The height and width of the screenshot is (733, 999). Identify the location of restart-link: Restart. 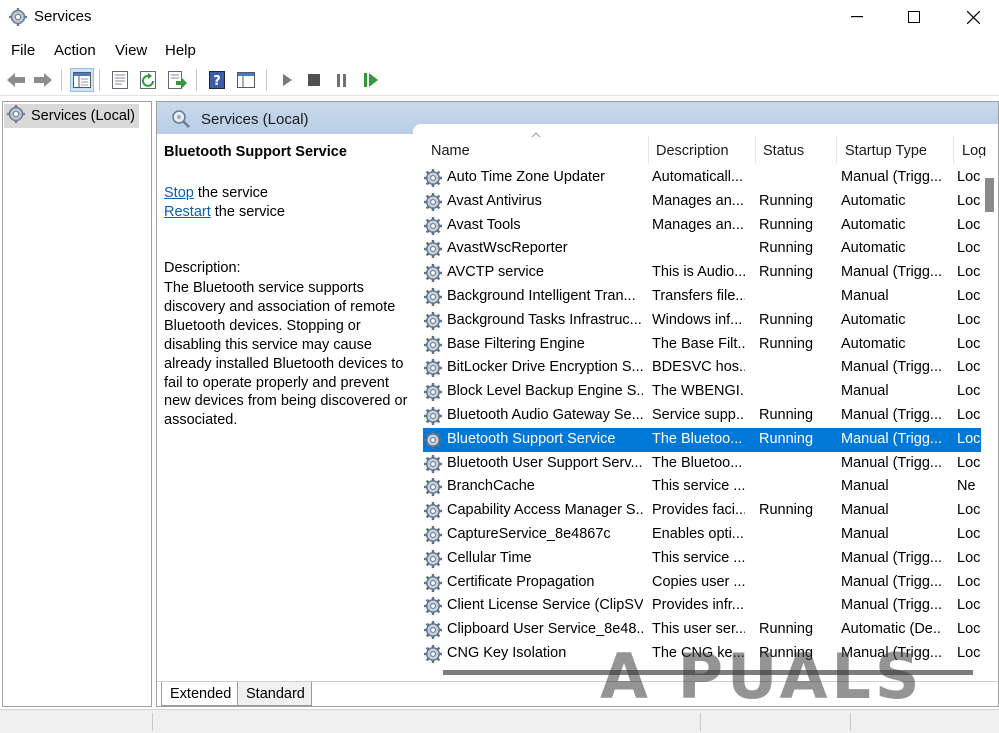
(187, 212).